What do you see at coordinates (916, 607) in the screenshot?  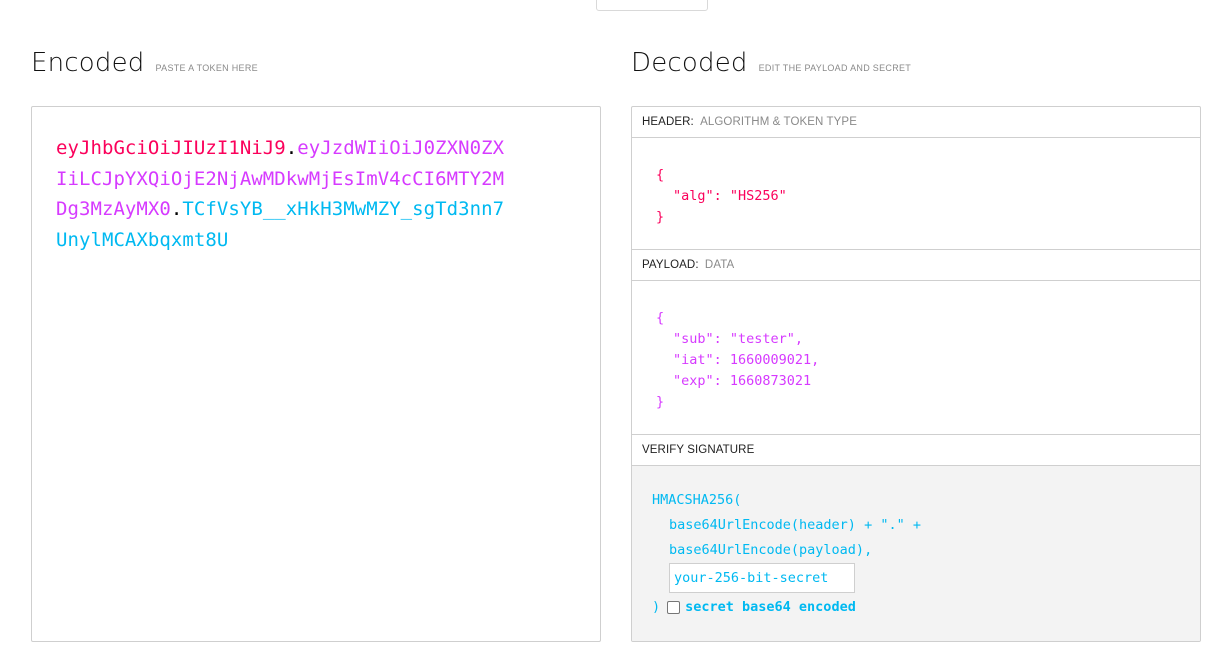 I see `signature-close-row: ) secret base64 encoded` at bounding box center [916, 607].